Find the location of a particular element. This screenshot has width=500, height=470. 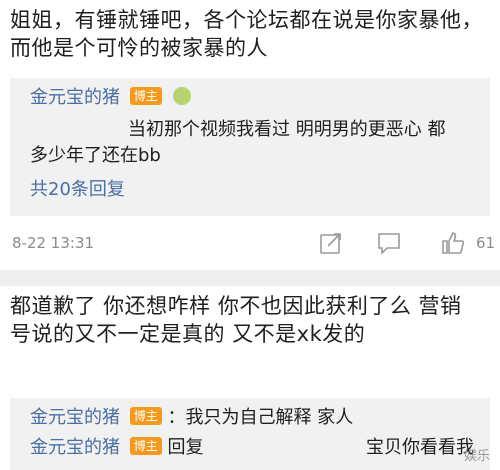

comment-2-line2: 号说的又不一定是真的 又不是xk发的 is located at coordinates (188, 334).